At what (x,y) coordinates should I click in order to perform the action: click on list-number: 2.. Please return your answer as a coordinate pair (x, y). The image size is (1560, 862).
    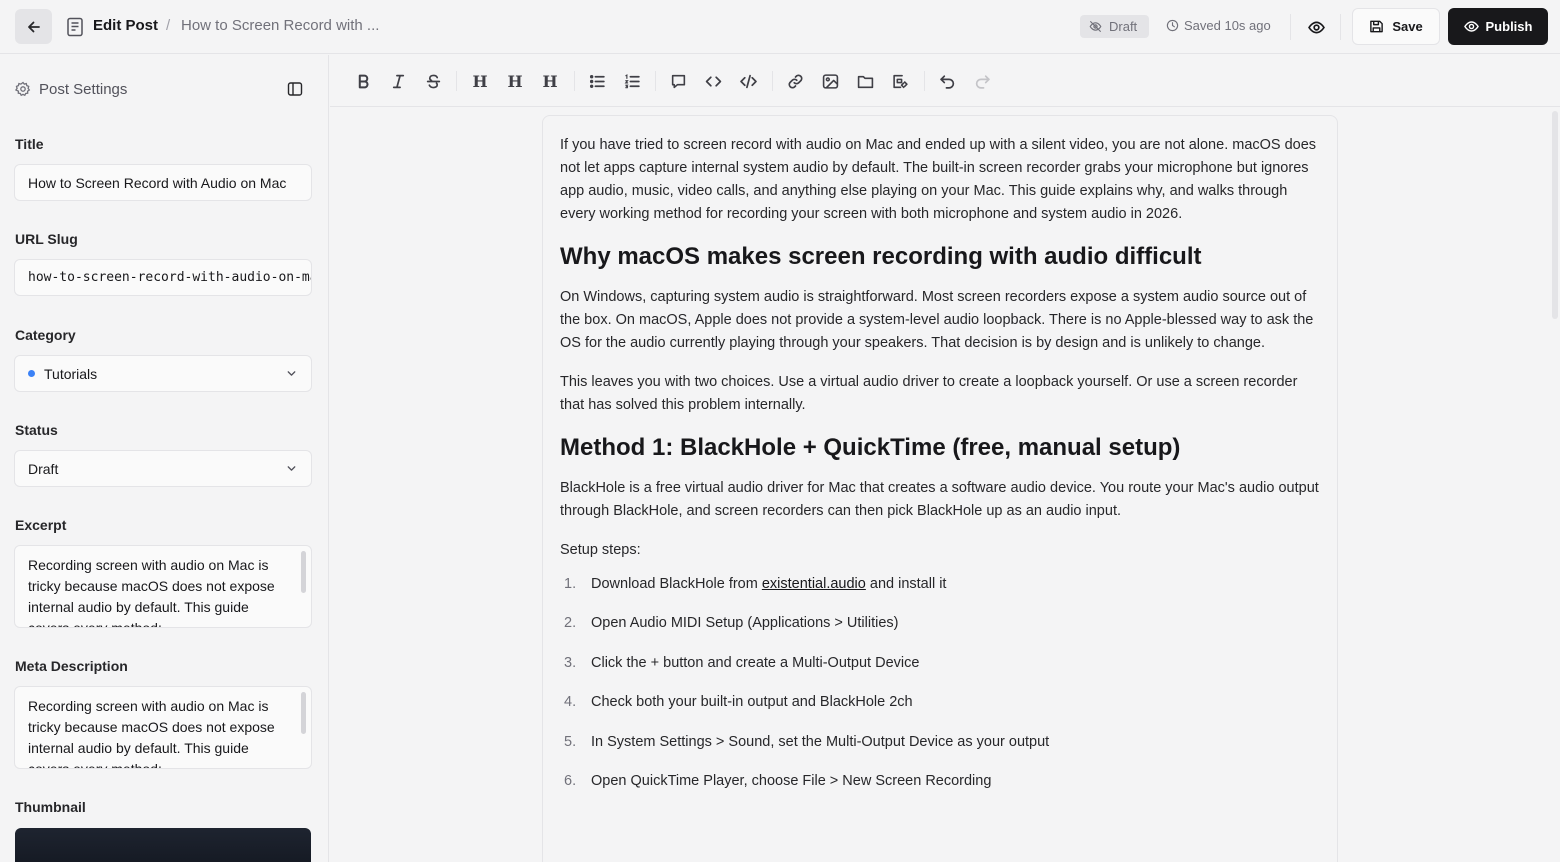
    Looking at the image, I should click on (570, 623).